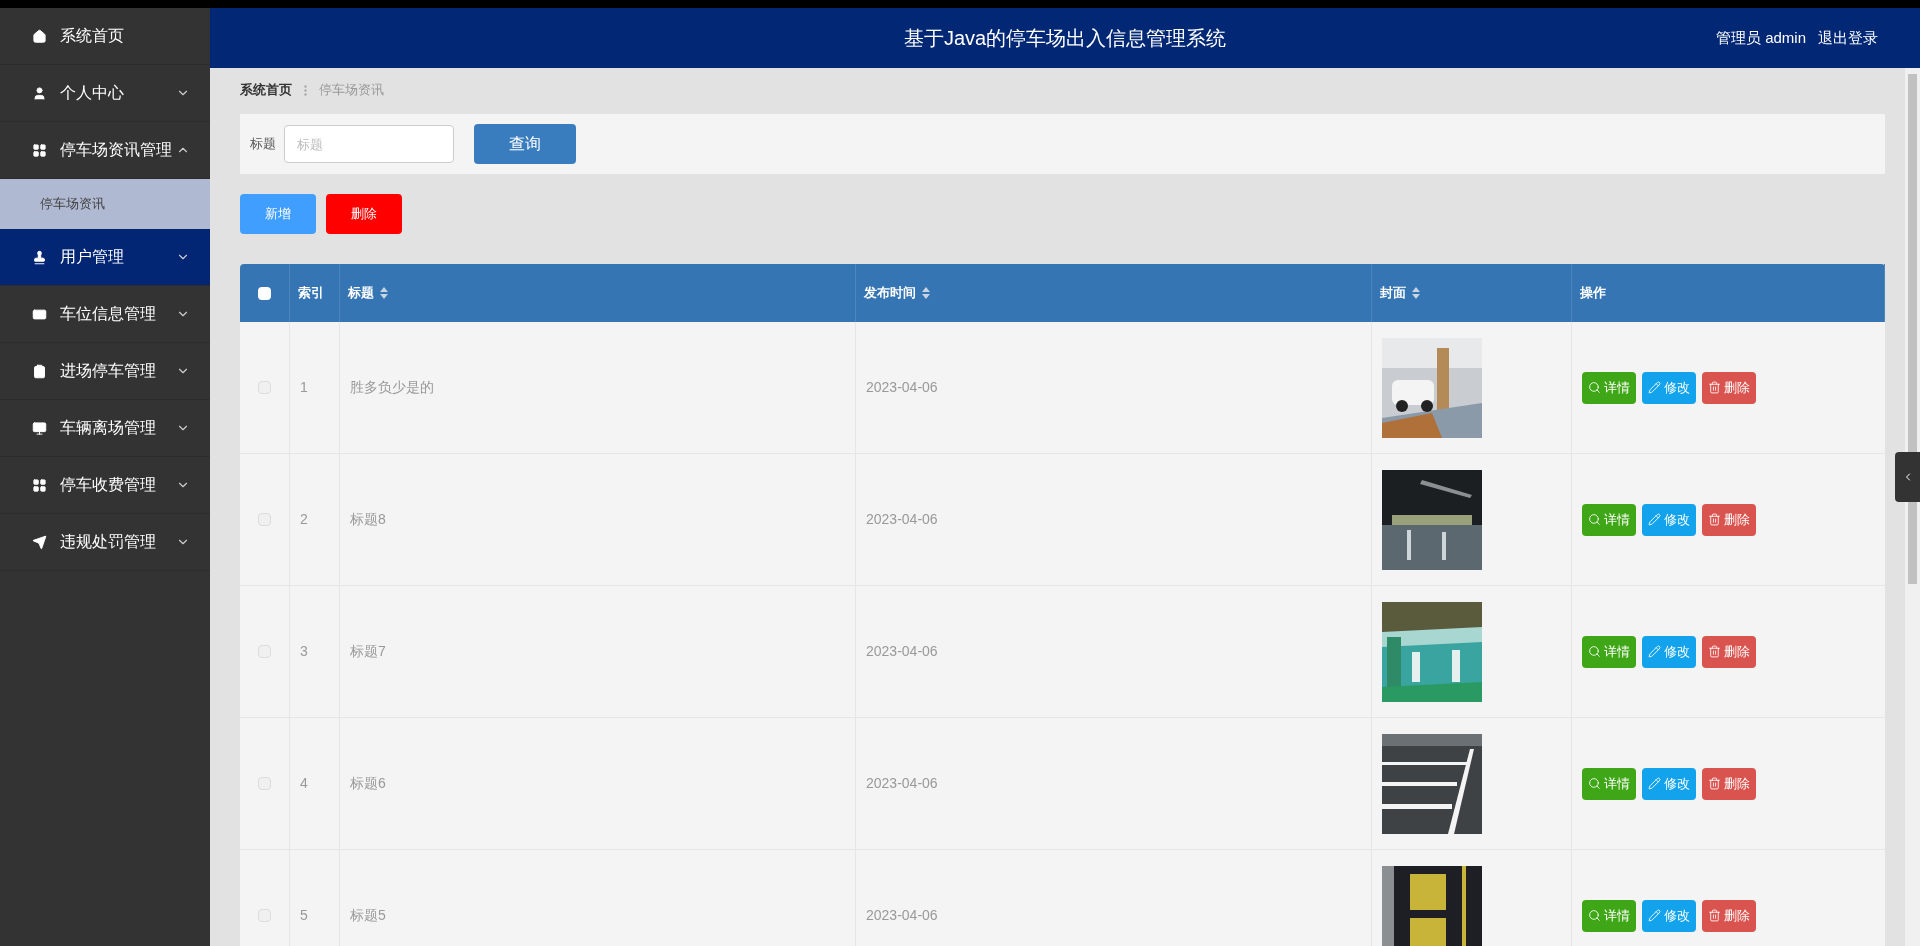  I want to click on column-header: 索引, so click(311, 293).